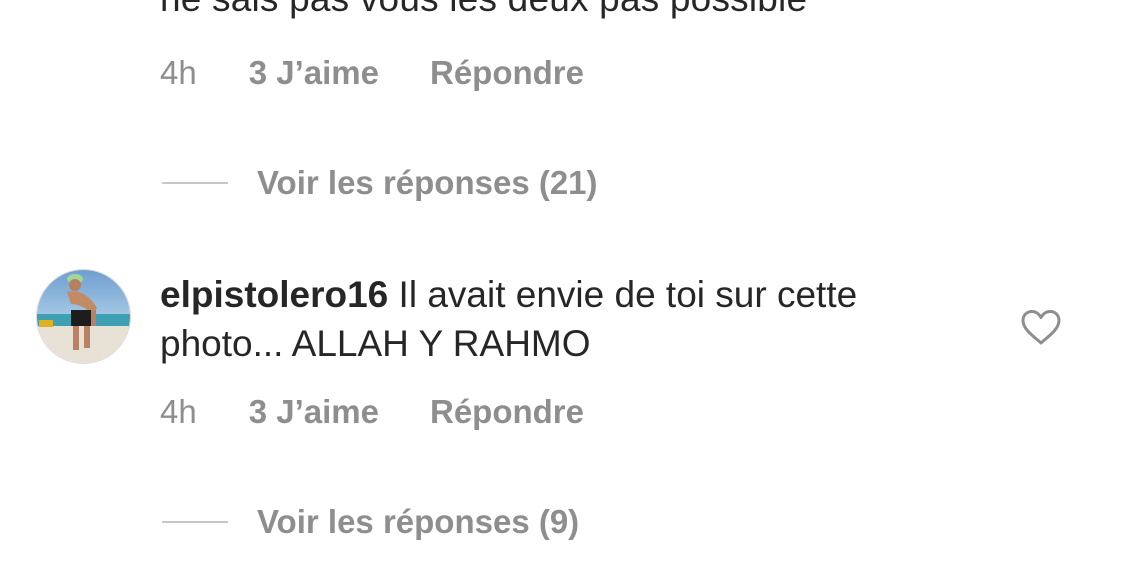 Image resolution: width=1124 pixels, height=566 pixels. I want to click on comment-reply-button: Répondre, so click(507, 412).